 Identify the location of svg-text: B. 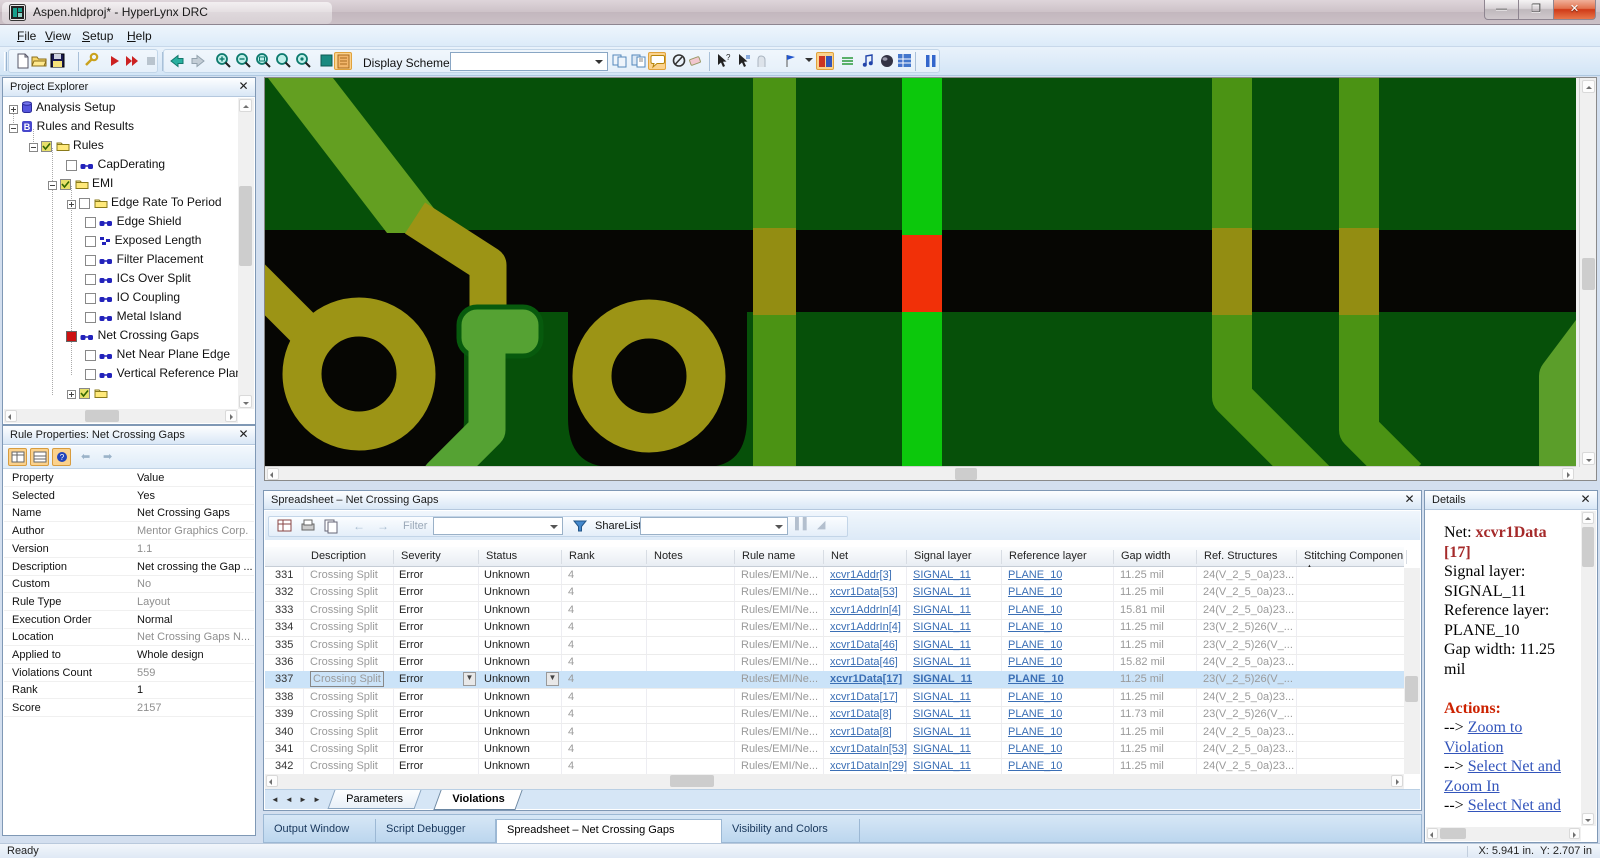
(27, 127).